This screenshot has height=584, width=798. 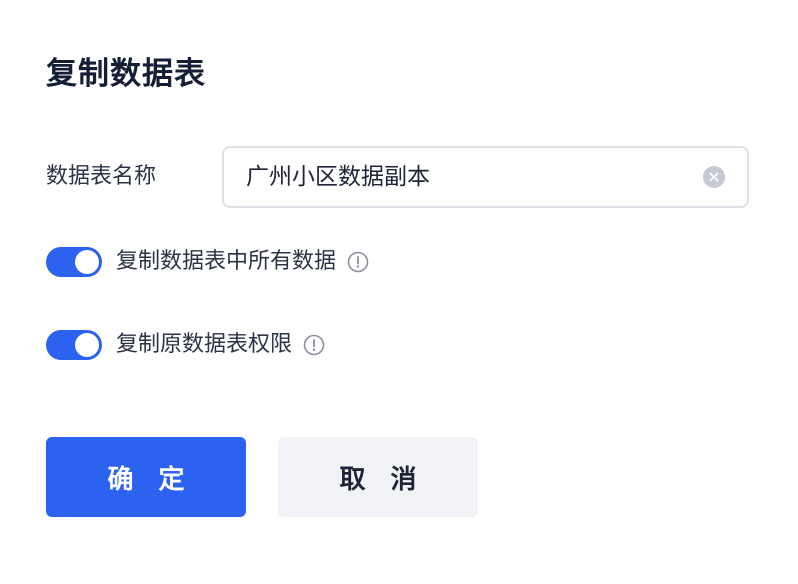 What do you see at coordinates (74, 262) in the screenshot?
I see `copy-all-data-toggle` at bounding box center [74, 262].